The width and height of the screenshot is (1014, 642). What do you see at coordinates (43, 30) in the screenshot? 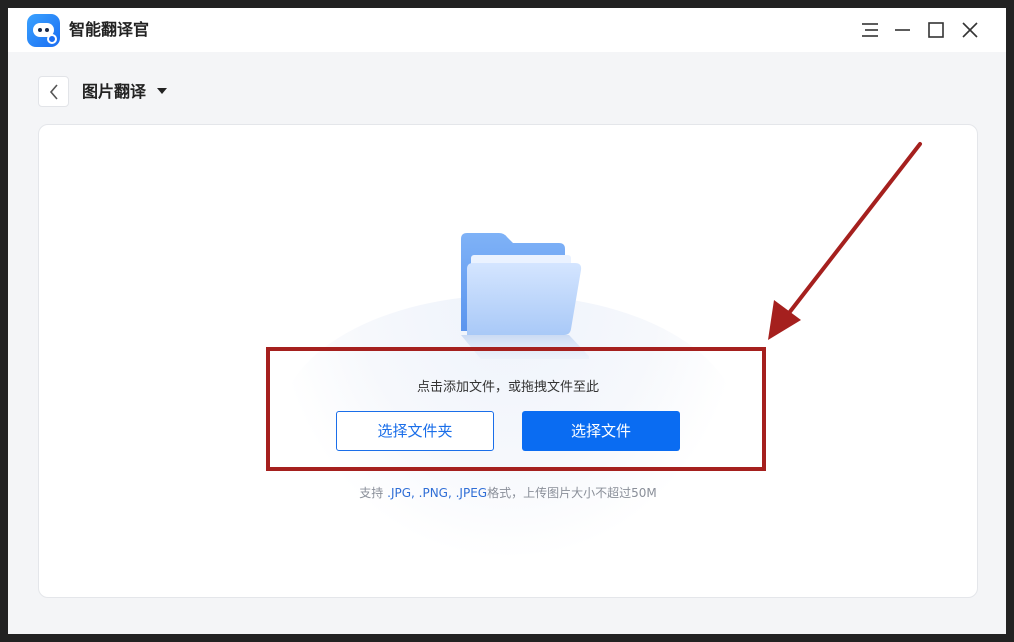
I see `robot-logo-icon` at bounding box center [43, 30].